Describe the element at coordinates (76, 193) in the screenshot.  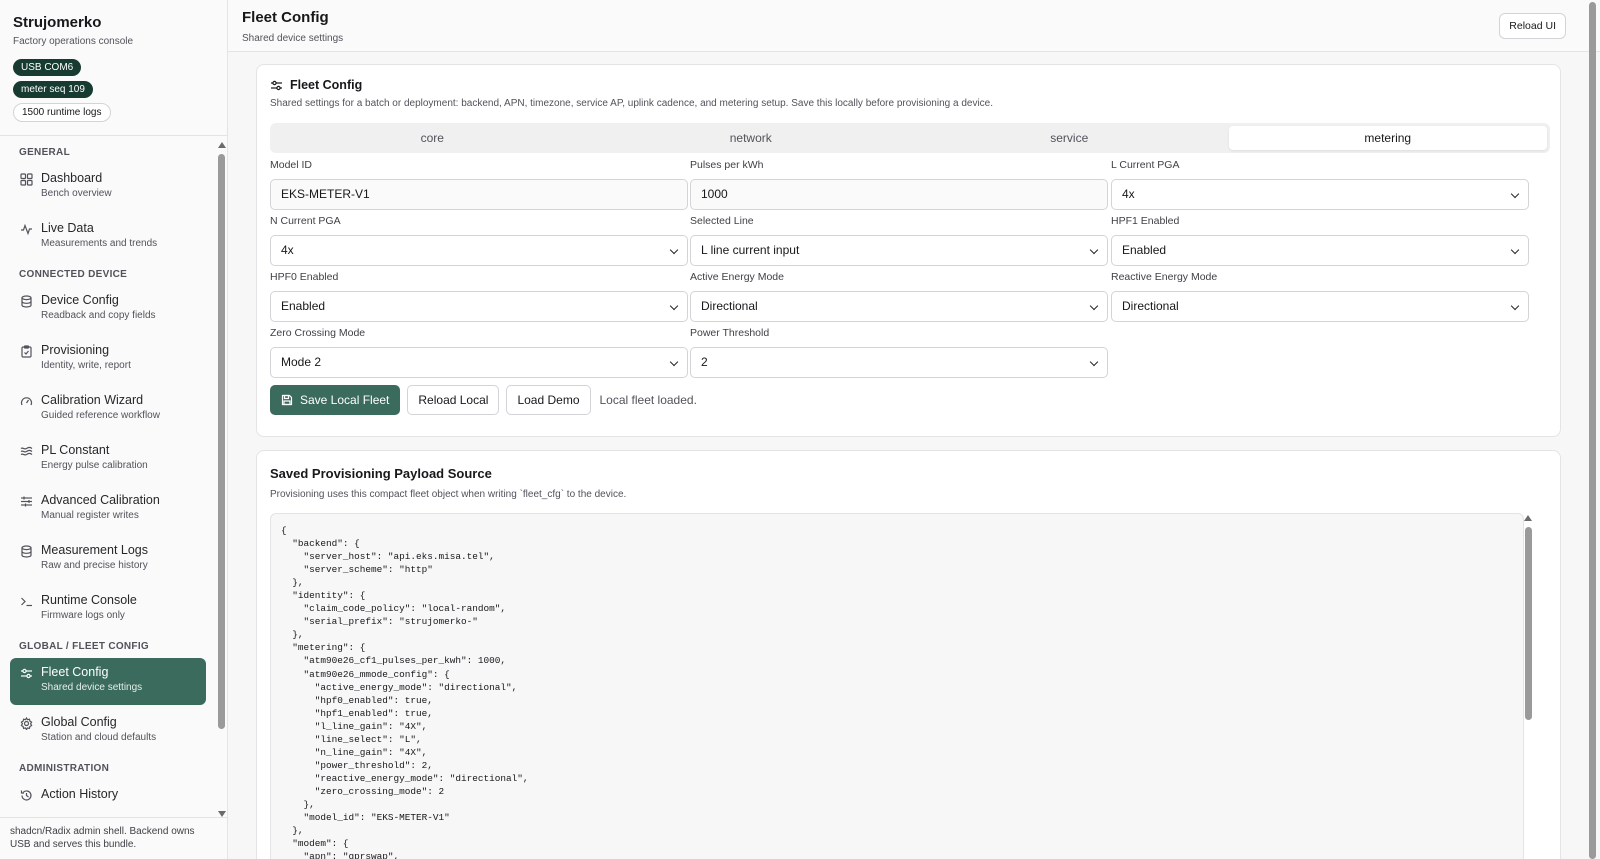
I see `sidebar-item-desc: Bench overview` at that location.